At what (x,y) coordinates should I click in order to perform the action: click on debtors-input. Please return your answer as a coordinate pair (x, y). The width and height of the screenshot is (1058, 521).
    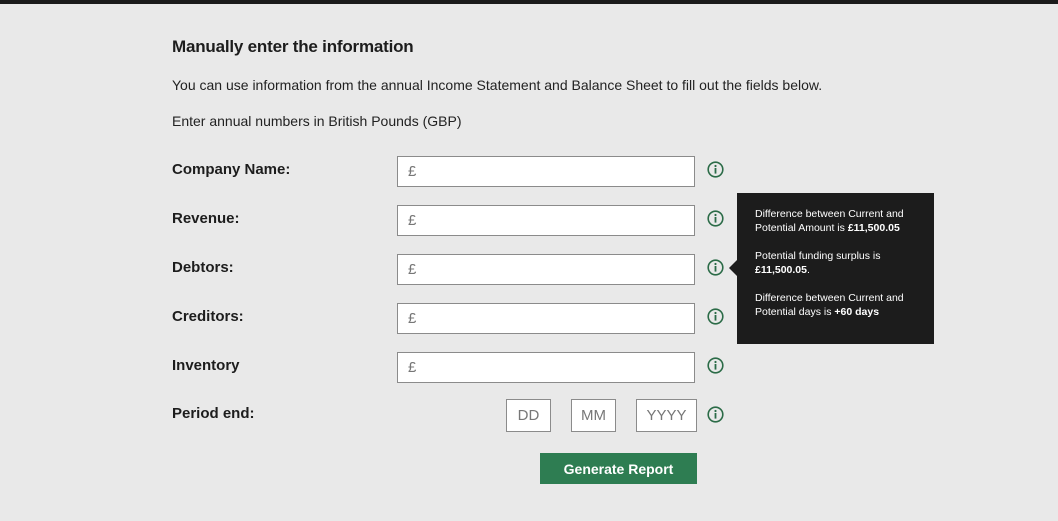
    Looking at the image, I should click on (546, 269).